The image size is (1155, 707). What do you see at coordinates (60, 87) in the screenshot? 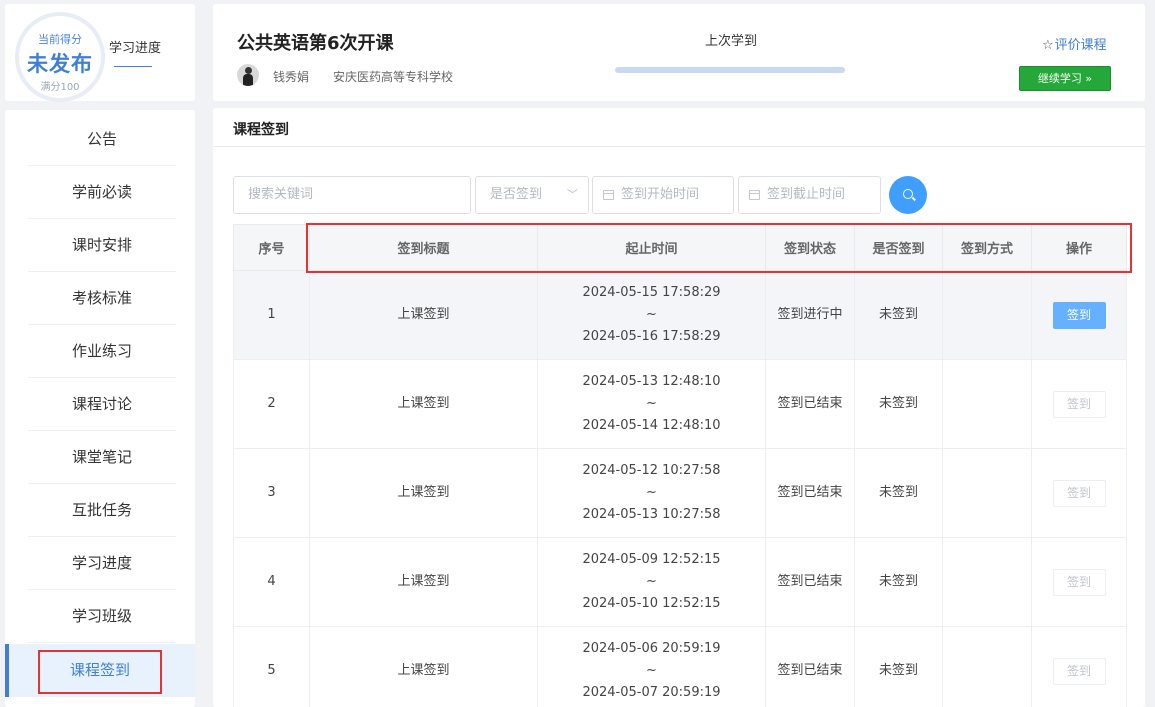
I see `score-full: 满分100` at bounding box center [60, 87].